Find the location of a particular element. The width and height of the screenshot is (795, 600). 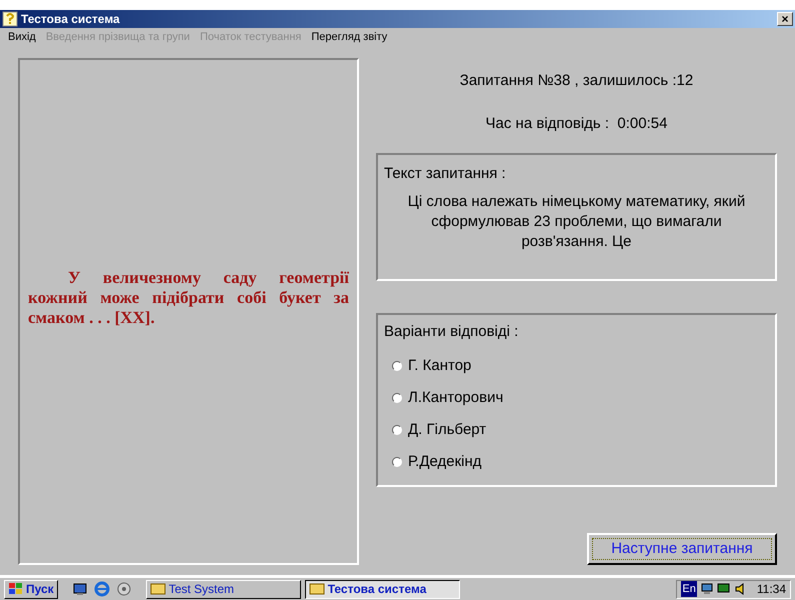

timer: Час на відповідь : 0:00:54 is located at coordinates (576, 124).